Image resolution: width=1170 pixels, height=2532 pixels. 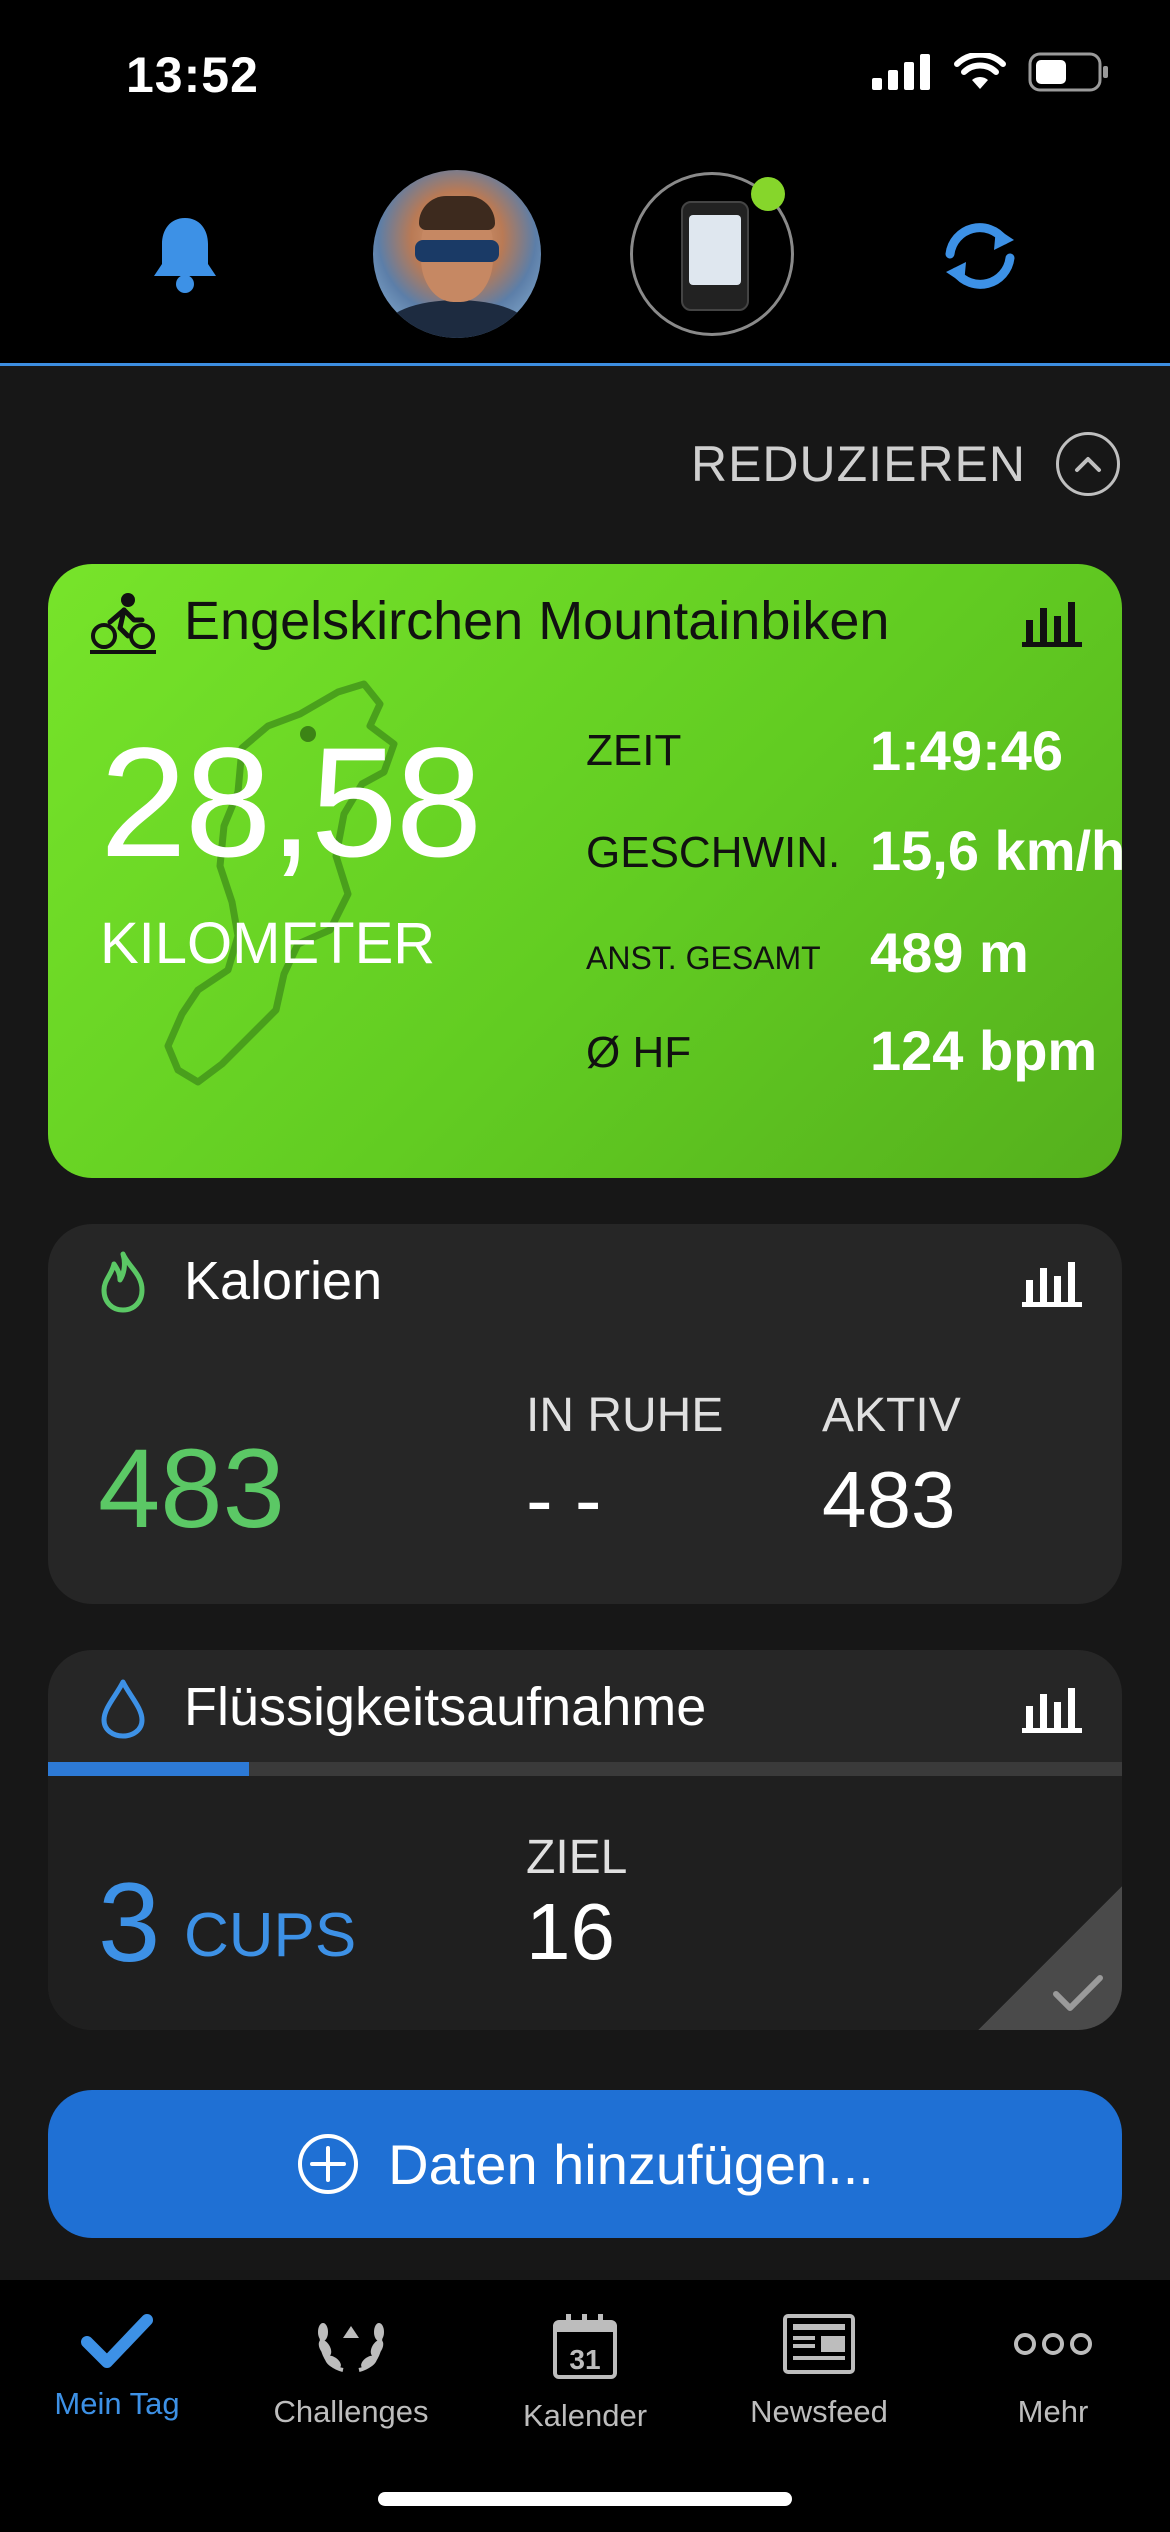 What do you see at coordinates (891, 1415) in the screenshot?
I see `active-label: AKTIV` at bounding box center [891, 1415].